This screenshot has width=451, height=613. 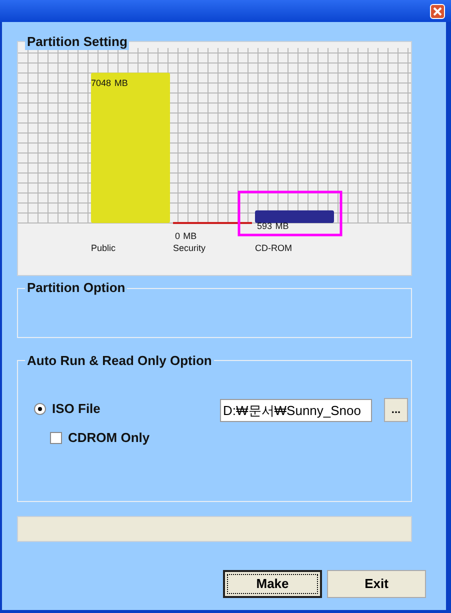 I want to click on close-button, so click(x=437, y=11).